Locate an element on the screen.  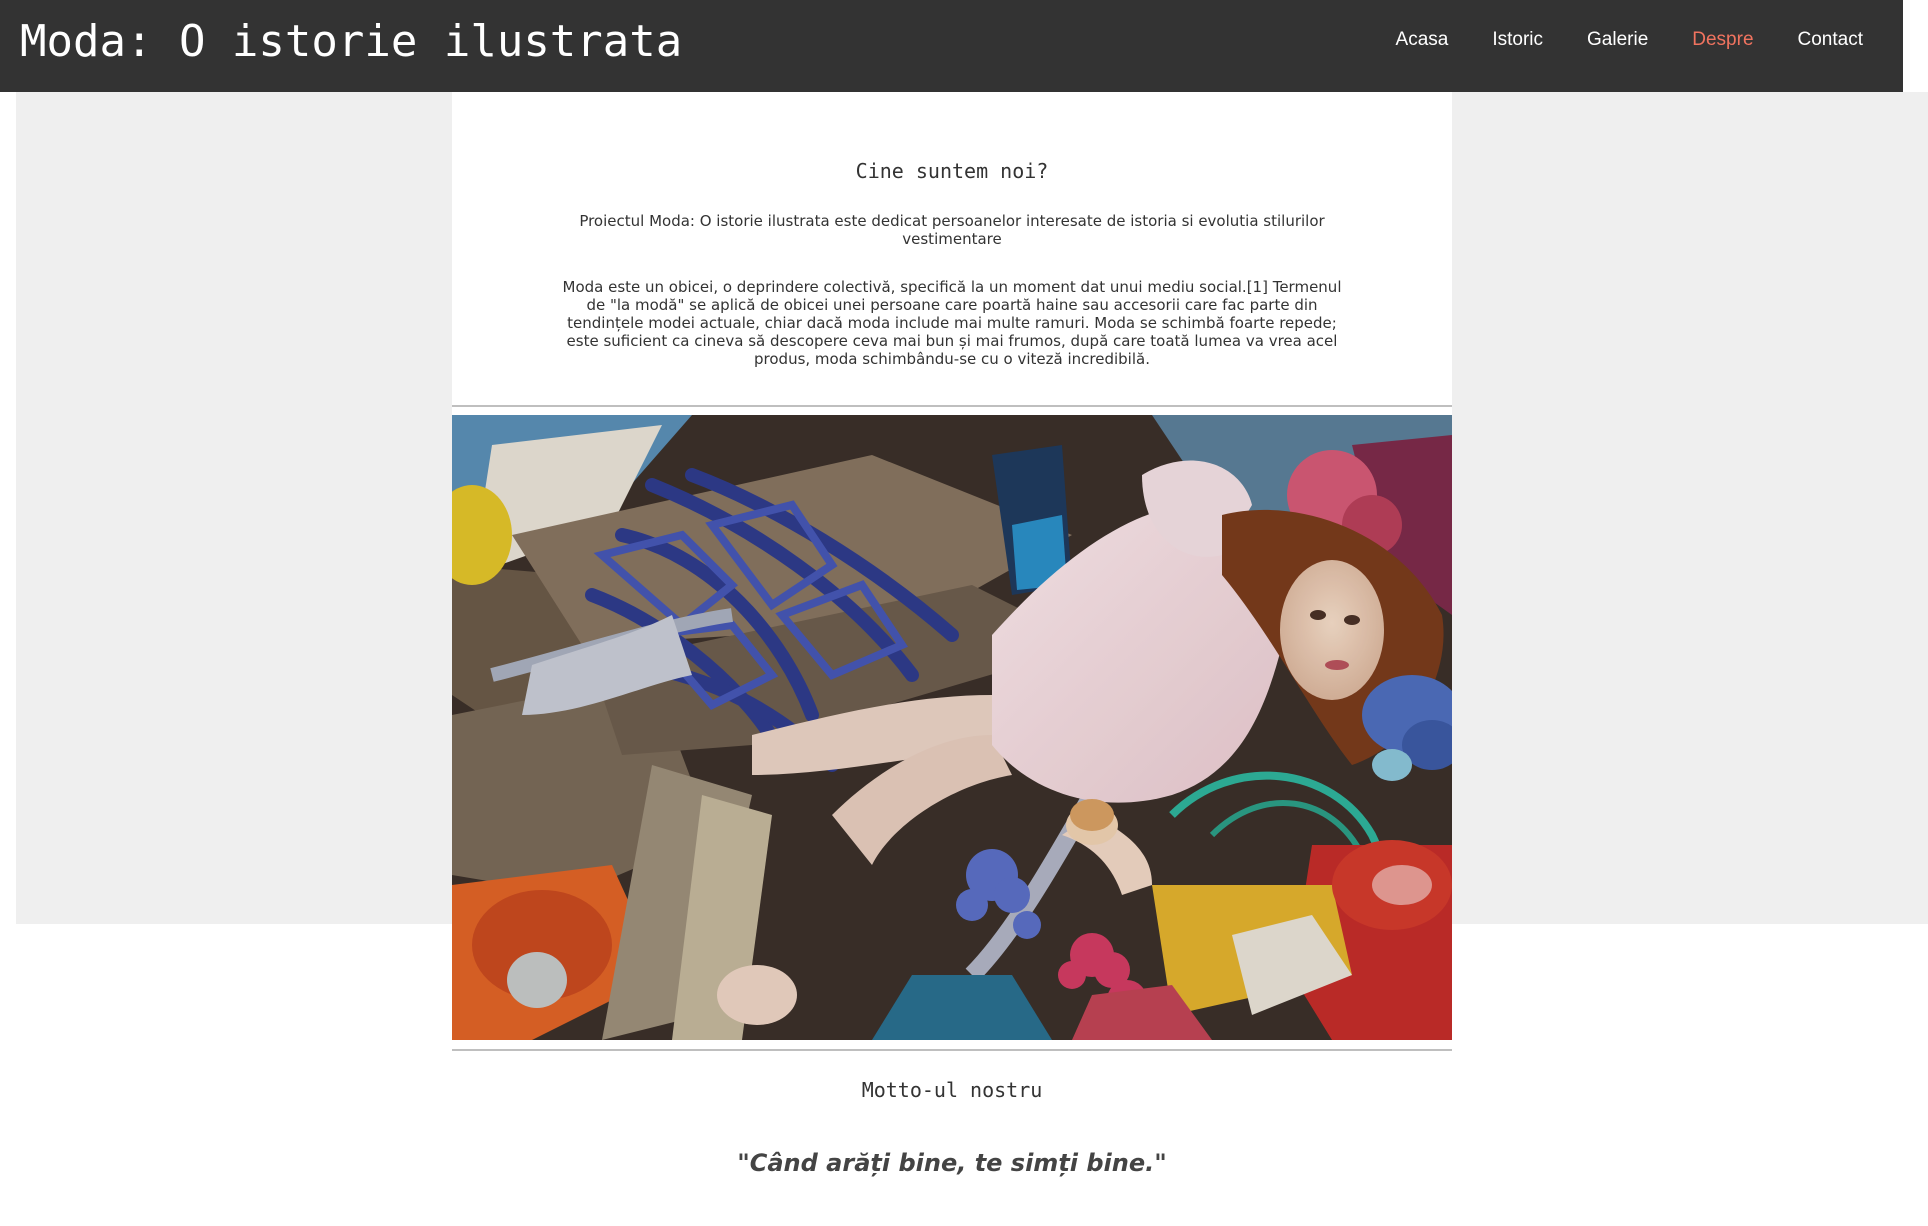
nav-menu: Acasa Istoric Galerie Despre Contact is located at coordinates (1629, 40).